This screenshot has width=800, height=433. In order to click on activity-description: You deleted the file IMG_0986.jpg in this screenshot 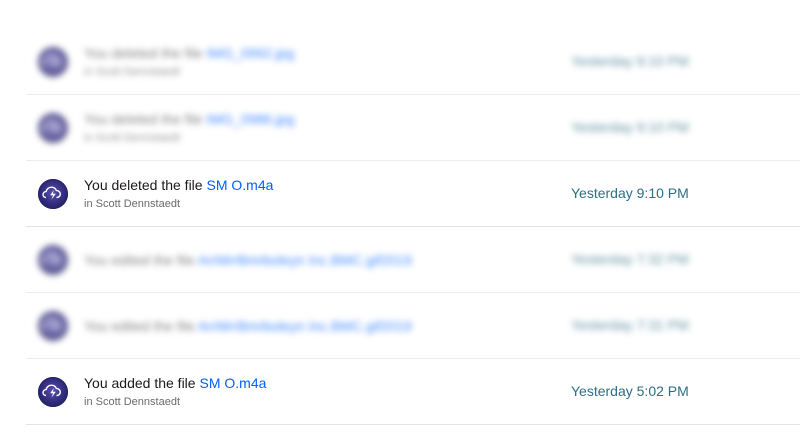, I will do `click(189, 119)`.